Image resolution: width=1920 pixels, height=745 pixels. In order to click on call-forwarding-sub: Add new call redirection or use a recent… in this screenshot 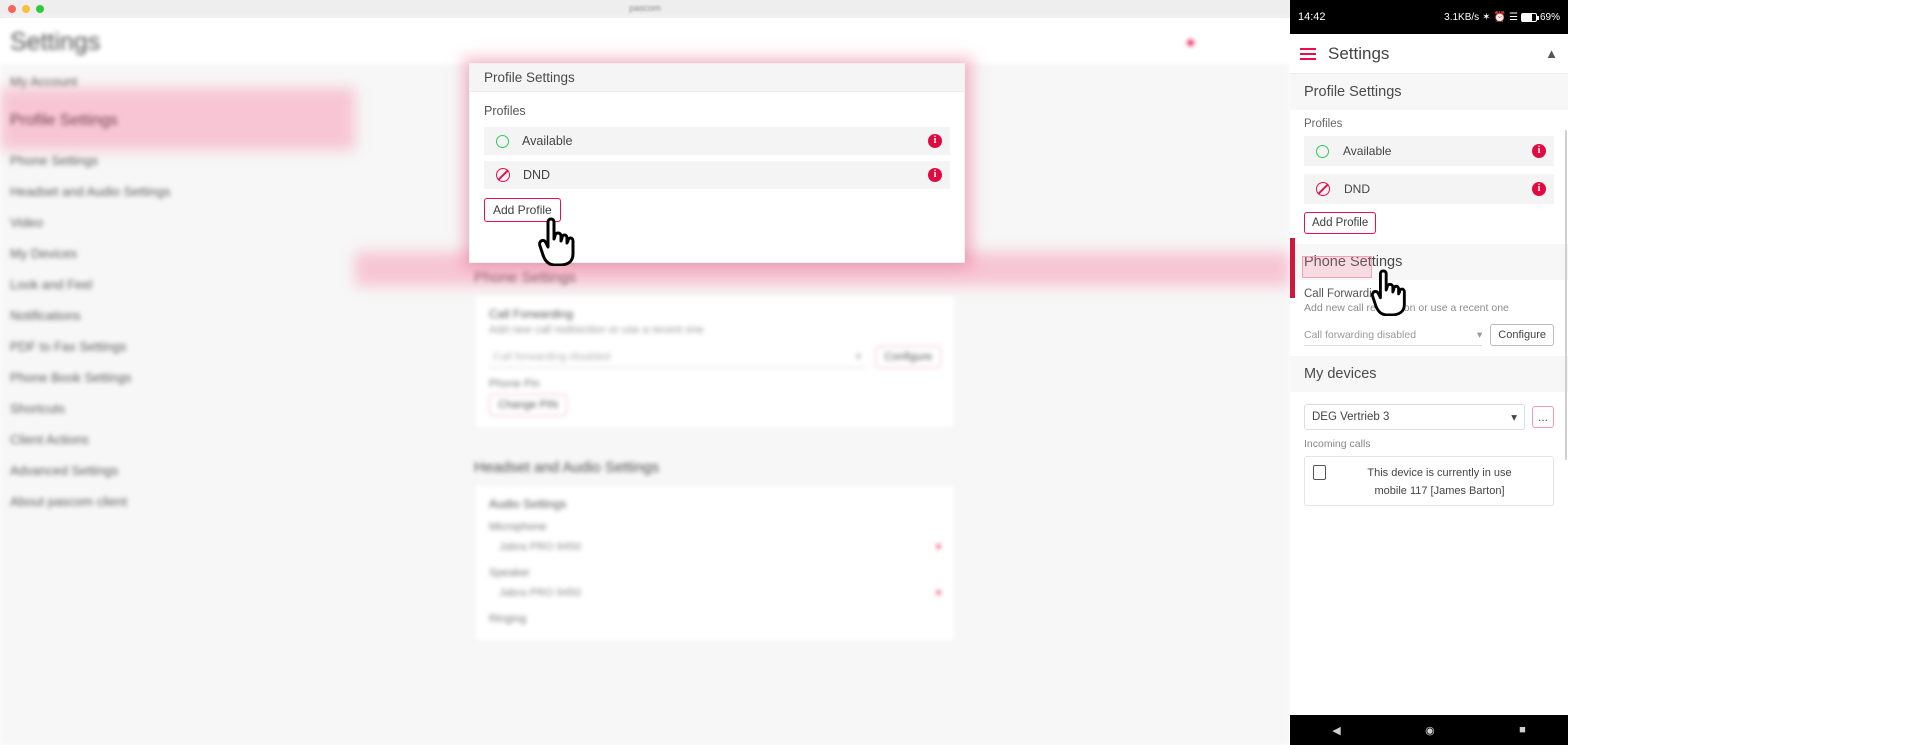, I will do `click(596, 330)`.